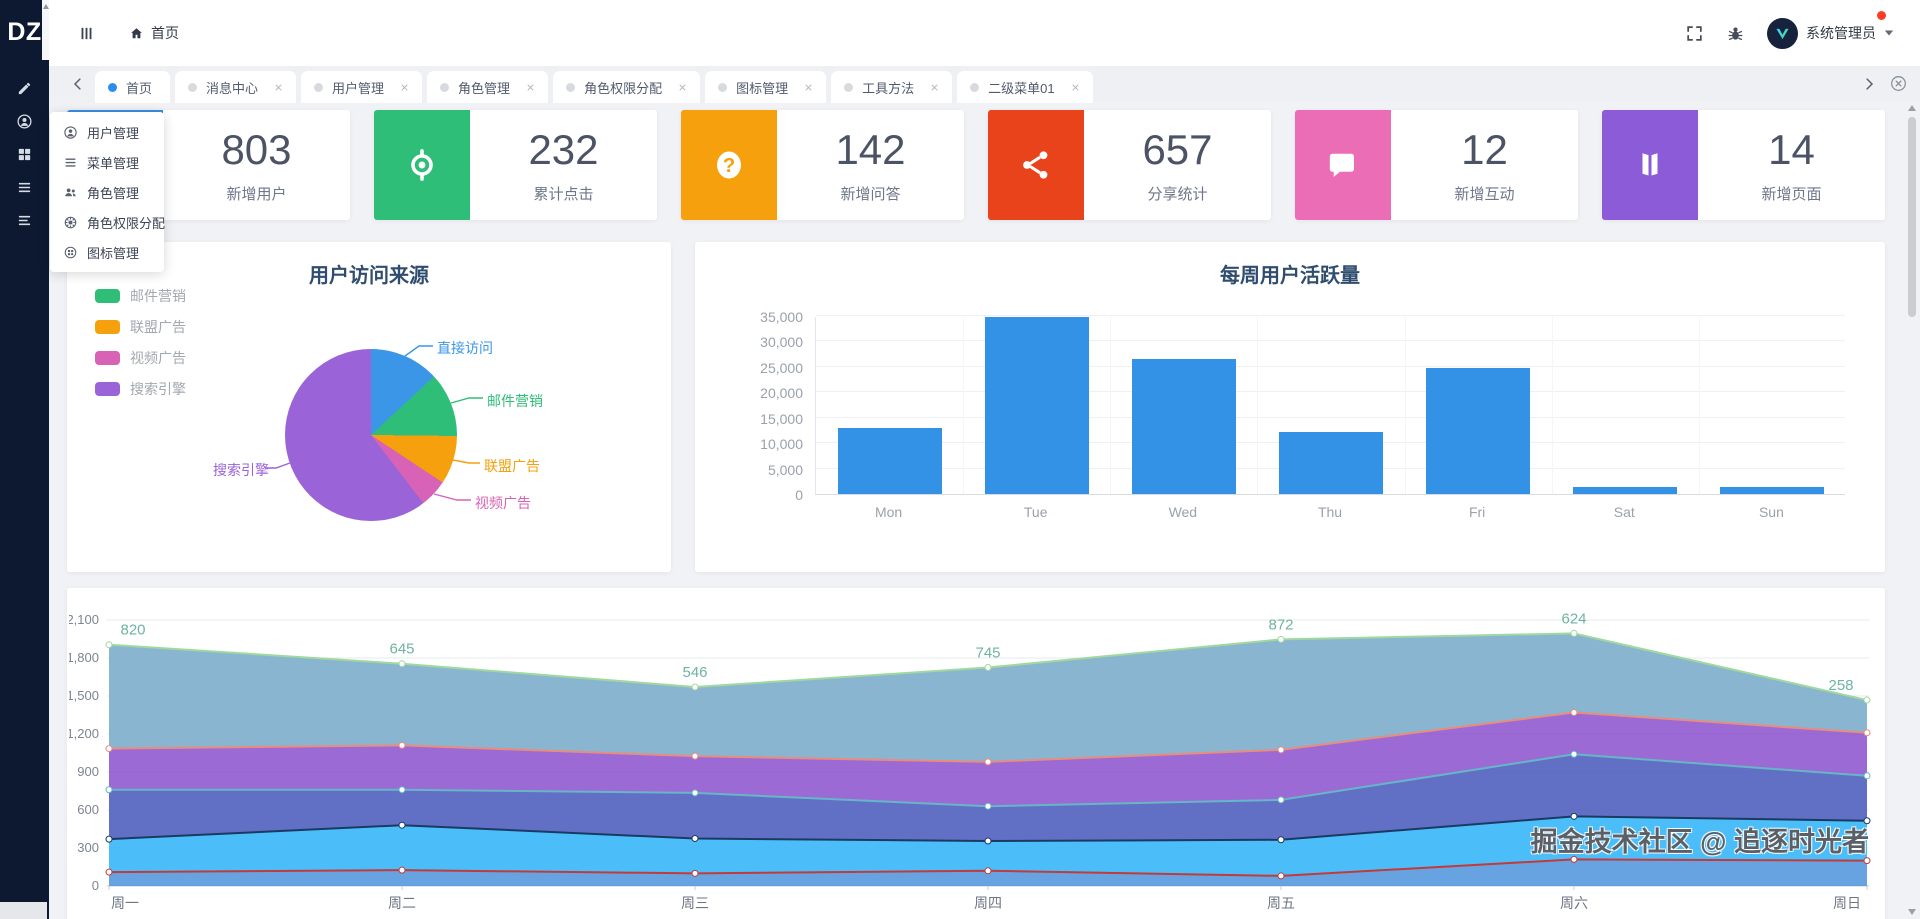 This screenshot has width=1920, height=919. I want to click on legend-item-联盟广告: 联盟广告, so click(140, 327).